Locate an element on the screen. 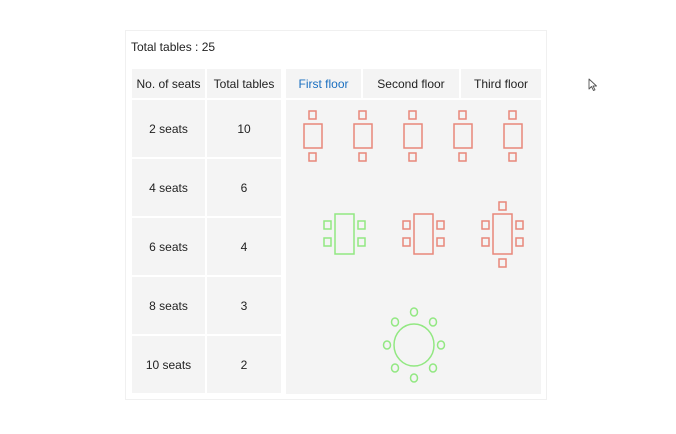  mouse-pointer-icon is located at coordinates (592, 84).